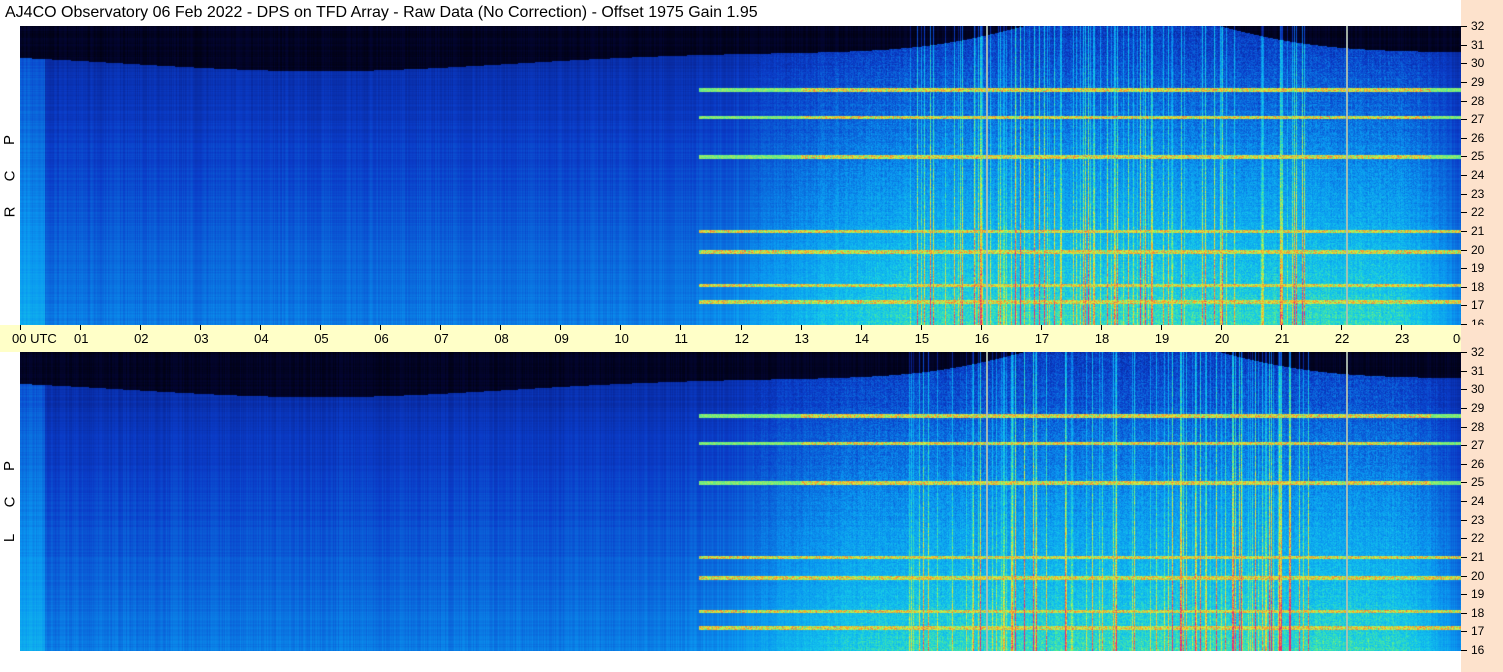 This screenshot has width=1503, height=672. What do you see at coordinates (141, 338) in the screenshot?
I see `time-tick-label: 02` at bounding box center [141, 338].